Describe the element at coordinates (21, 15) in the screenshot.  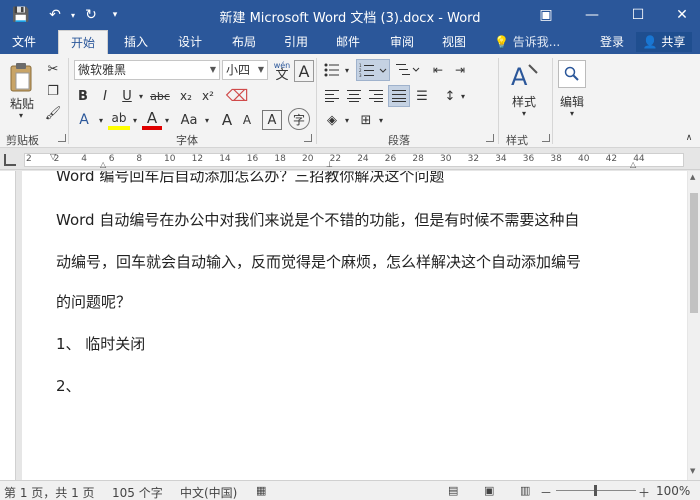
I see `save-icon: 💾` at that location.